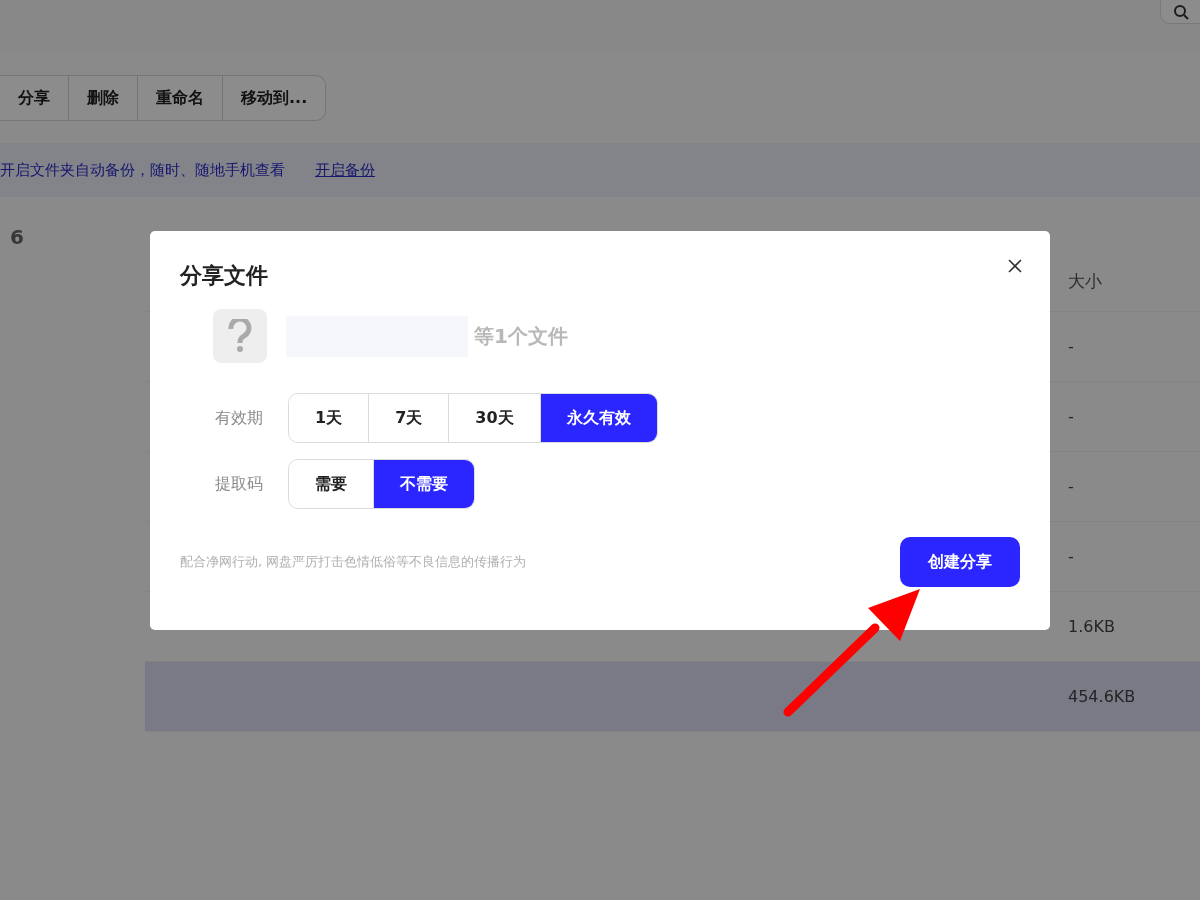  I want to click on toolbar-button: 删除, so click(102, 98).